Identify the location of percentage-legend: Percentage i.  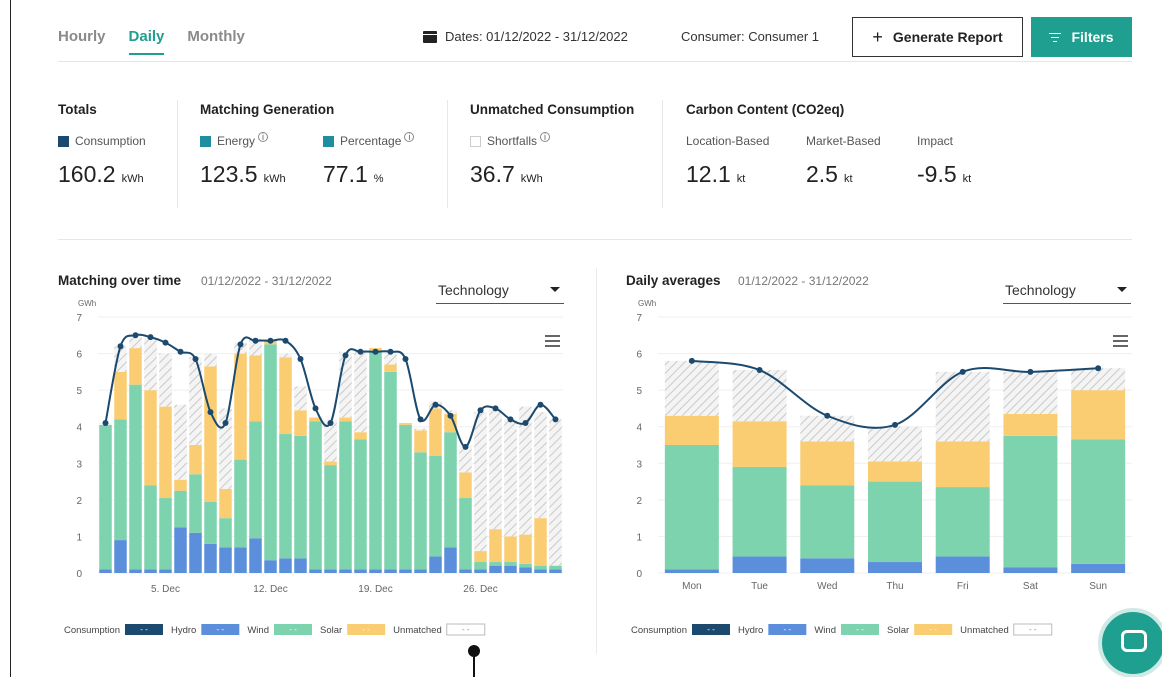
(369, 140).